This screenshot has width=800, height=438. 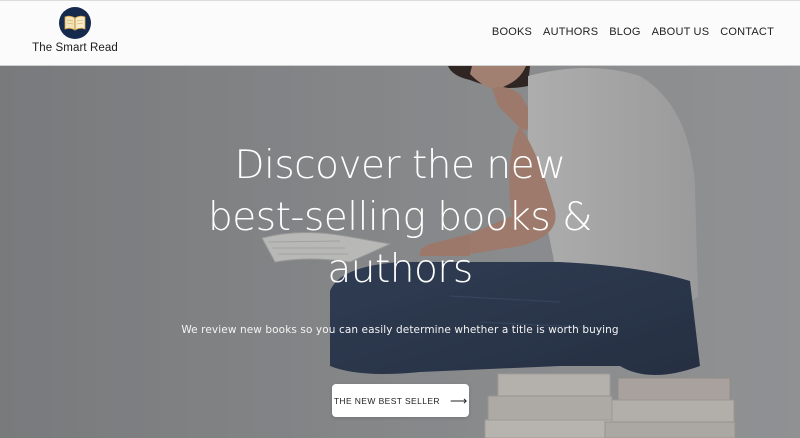 I want to click on nav-contact: CONTACT, so click(x=747, y=32).